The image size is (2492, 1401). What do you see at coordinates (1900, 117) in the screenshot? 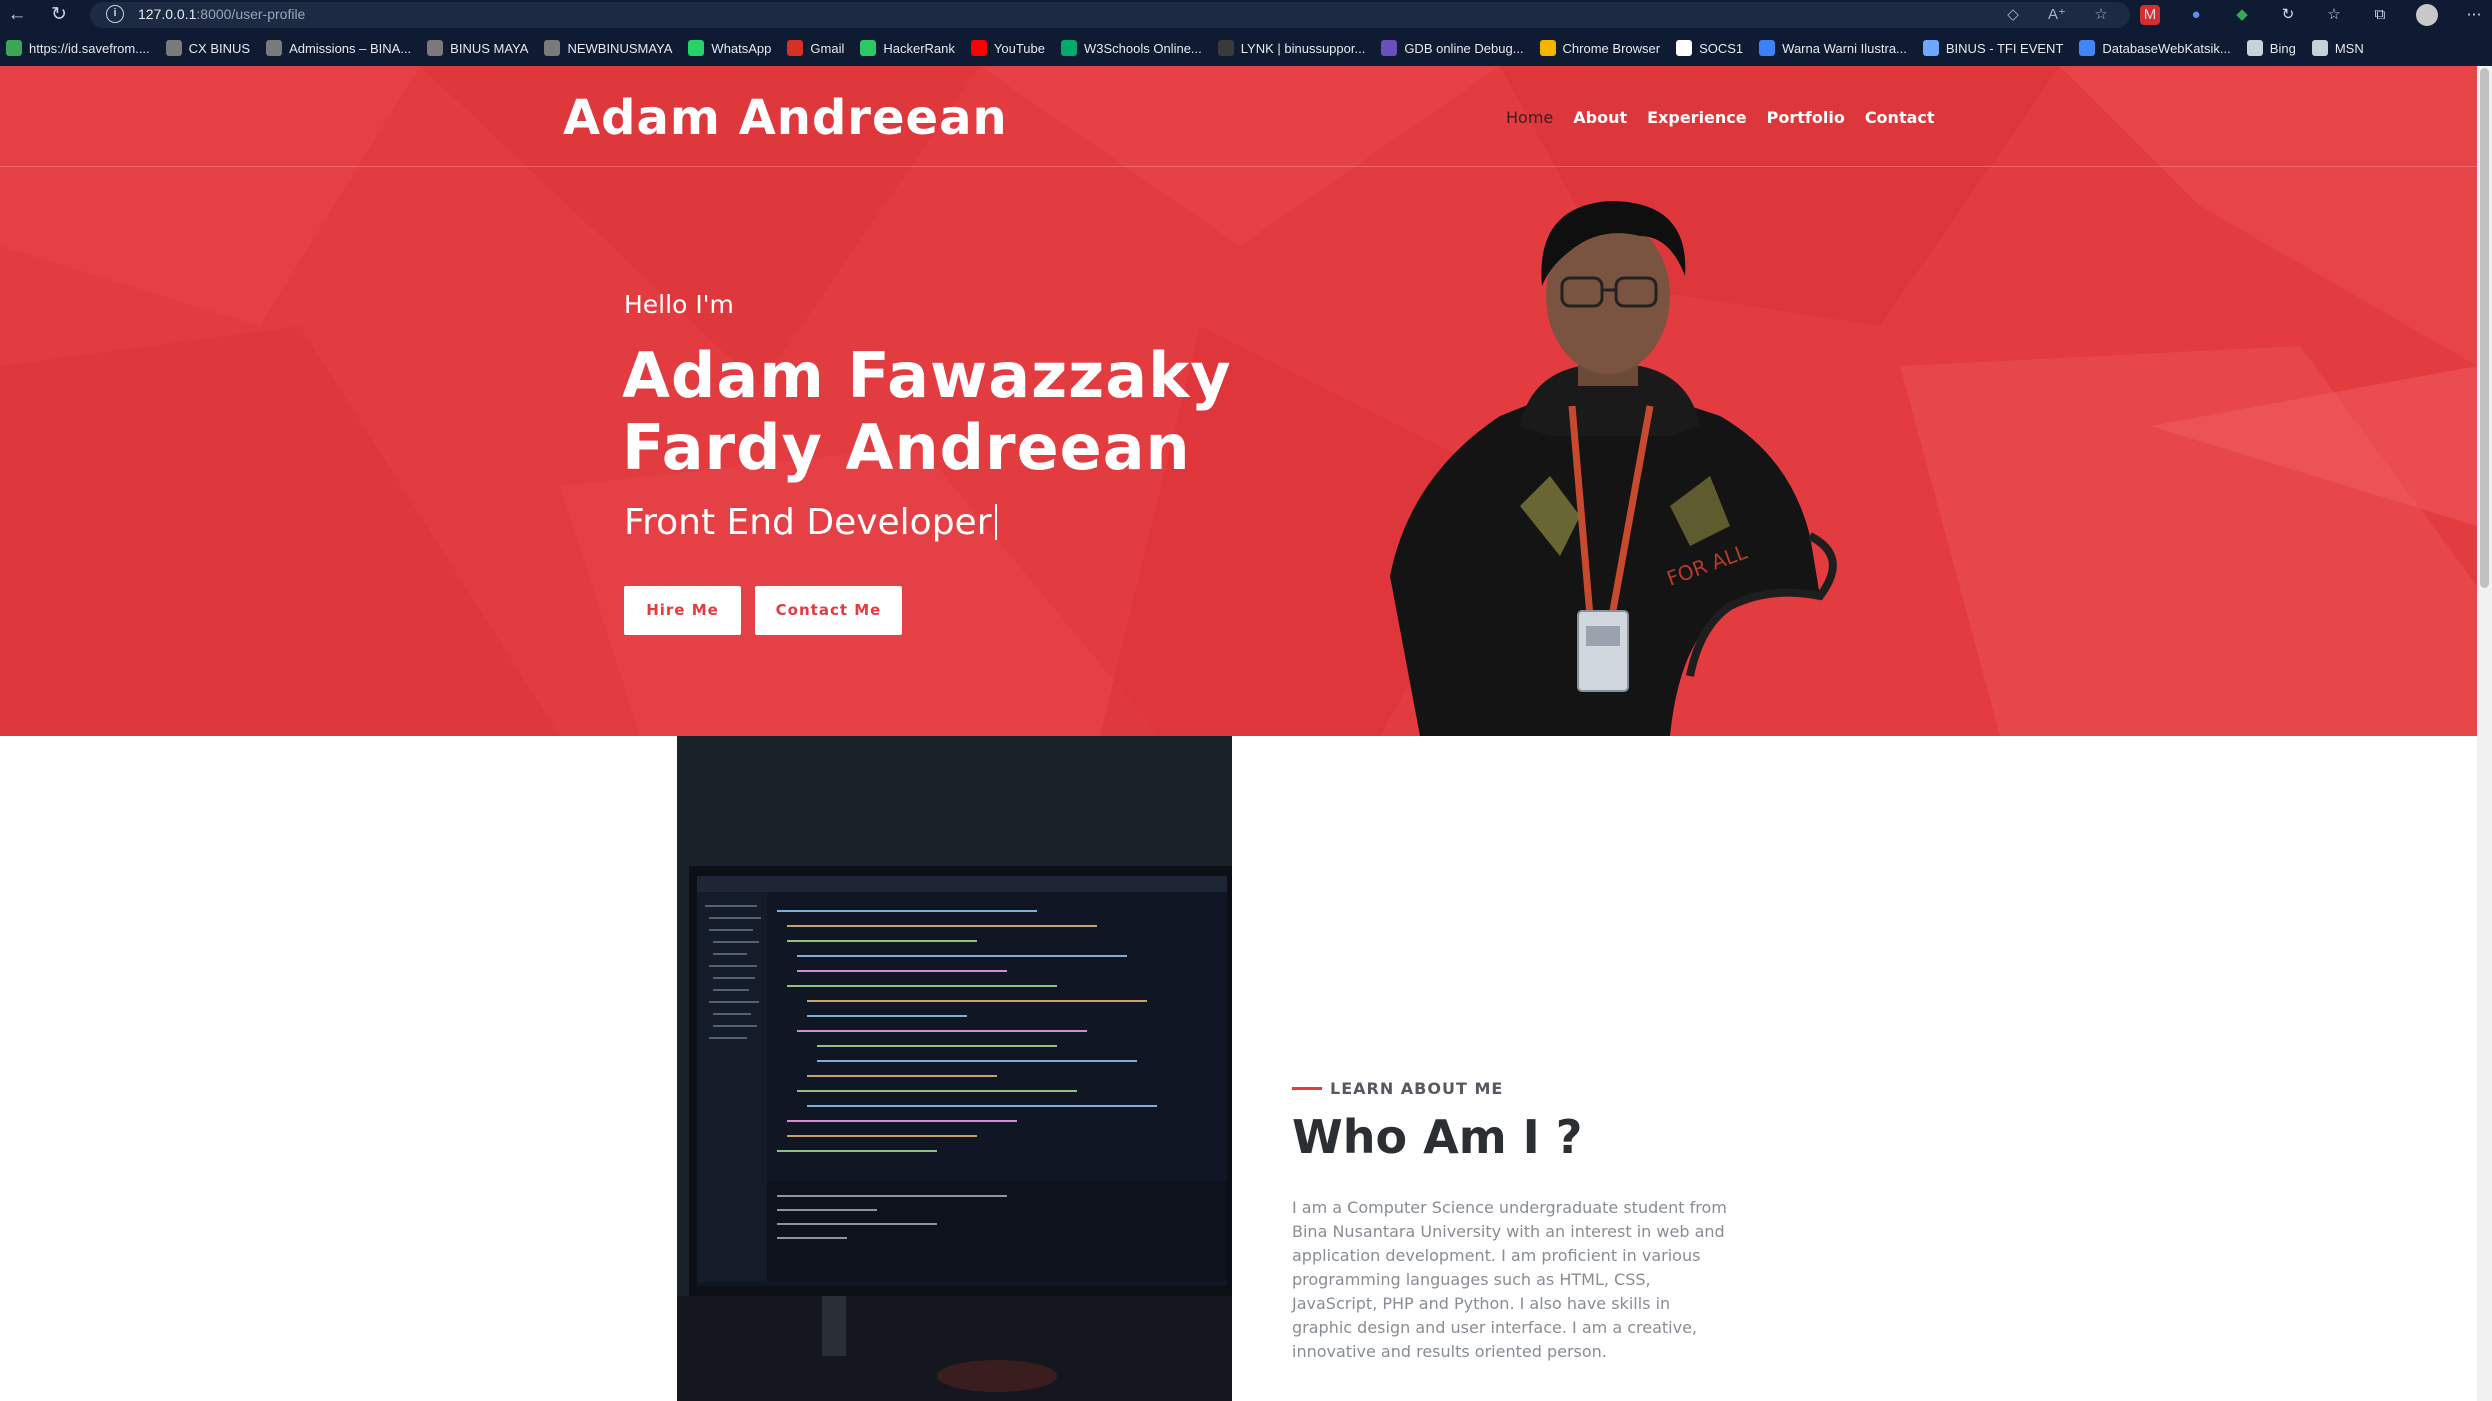
I see `nav-contact: Contact` at bounding box center [1900, 117].